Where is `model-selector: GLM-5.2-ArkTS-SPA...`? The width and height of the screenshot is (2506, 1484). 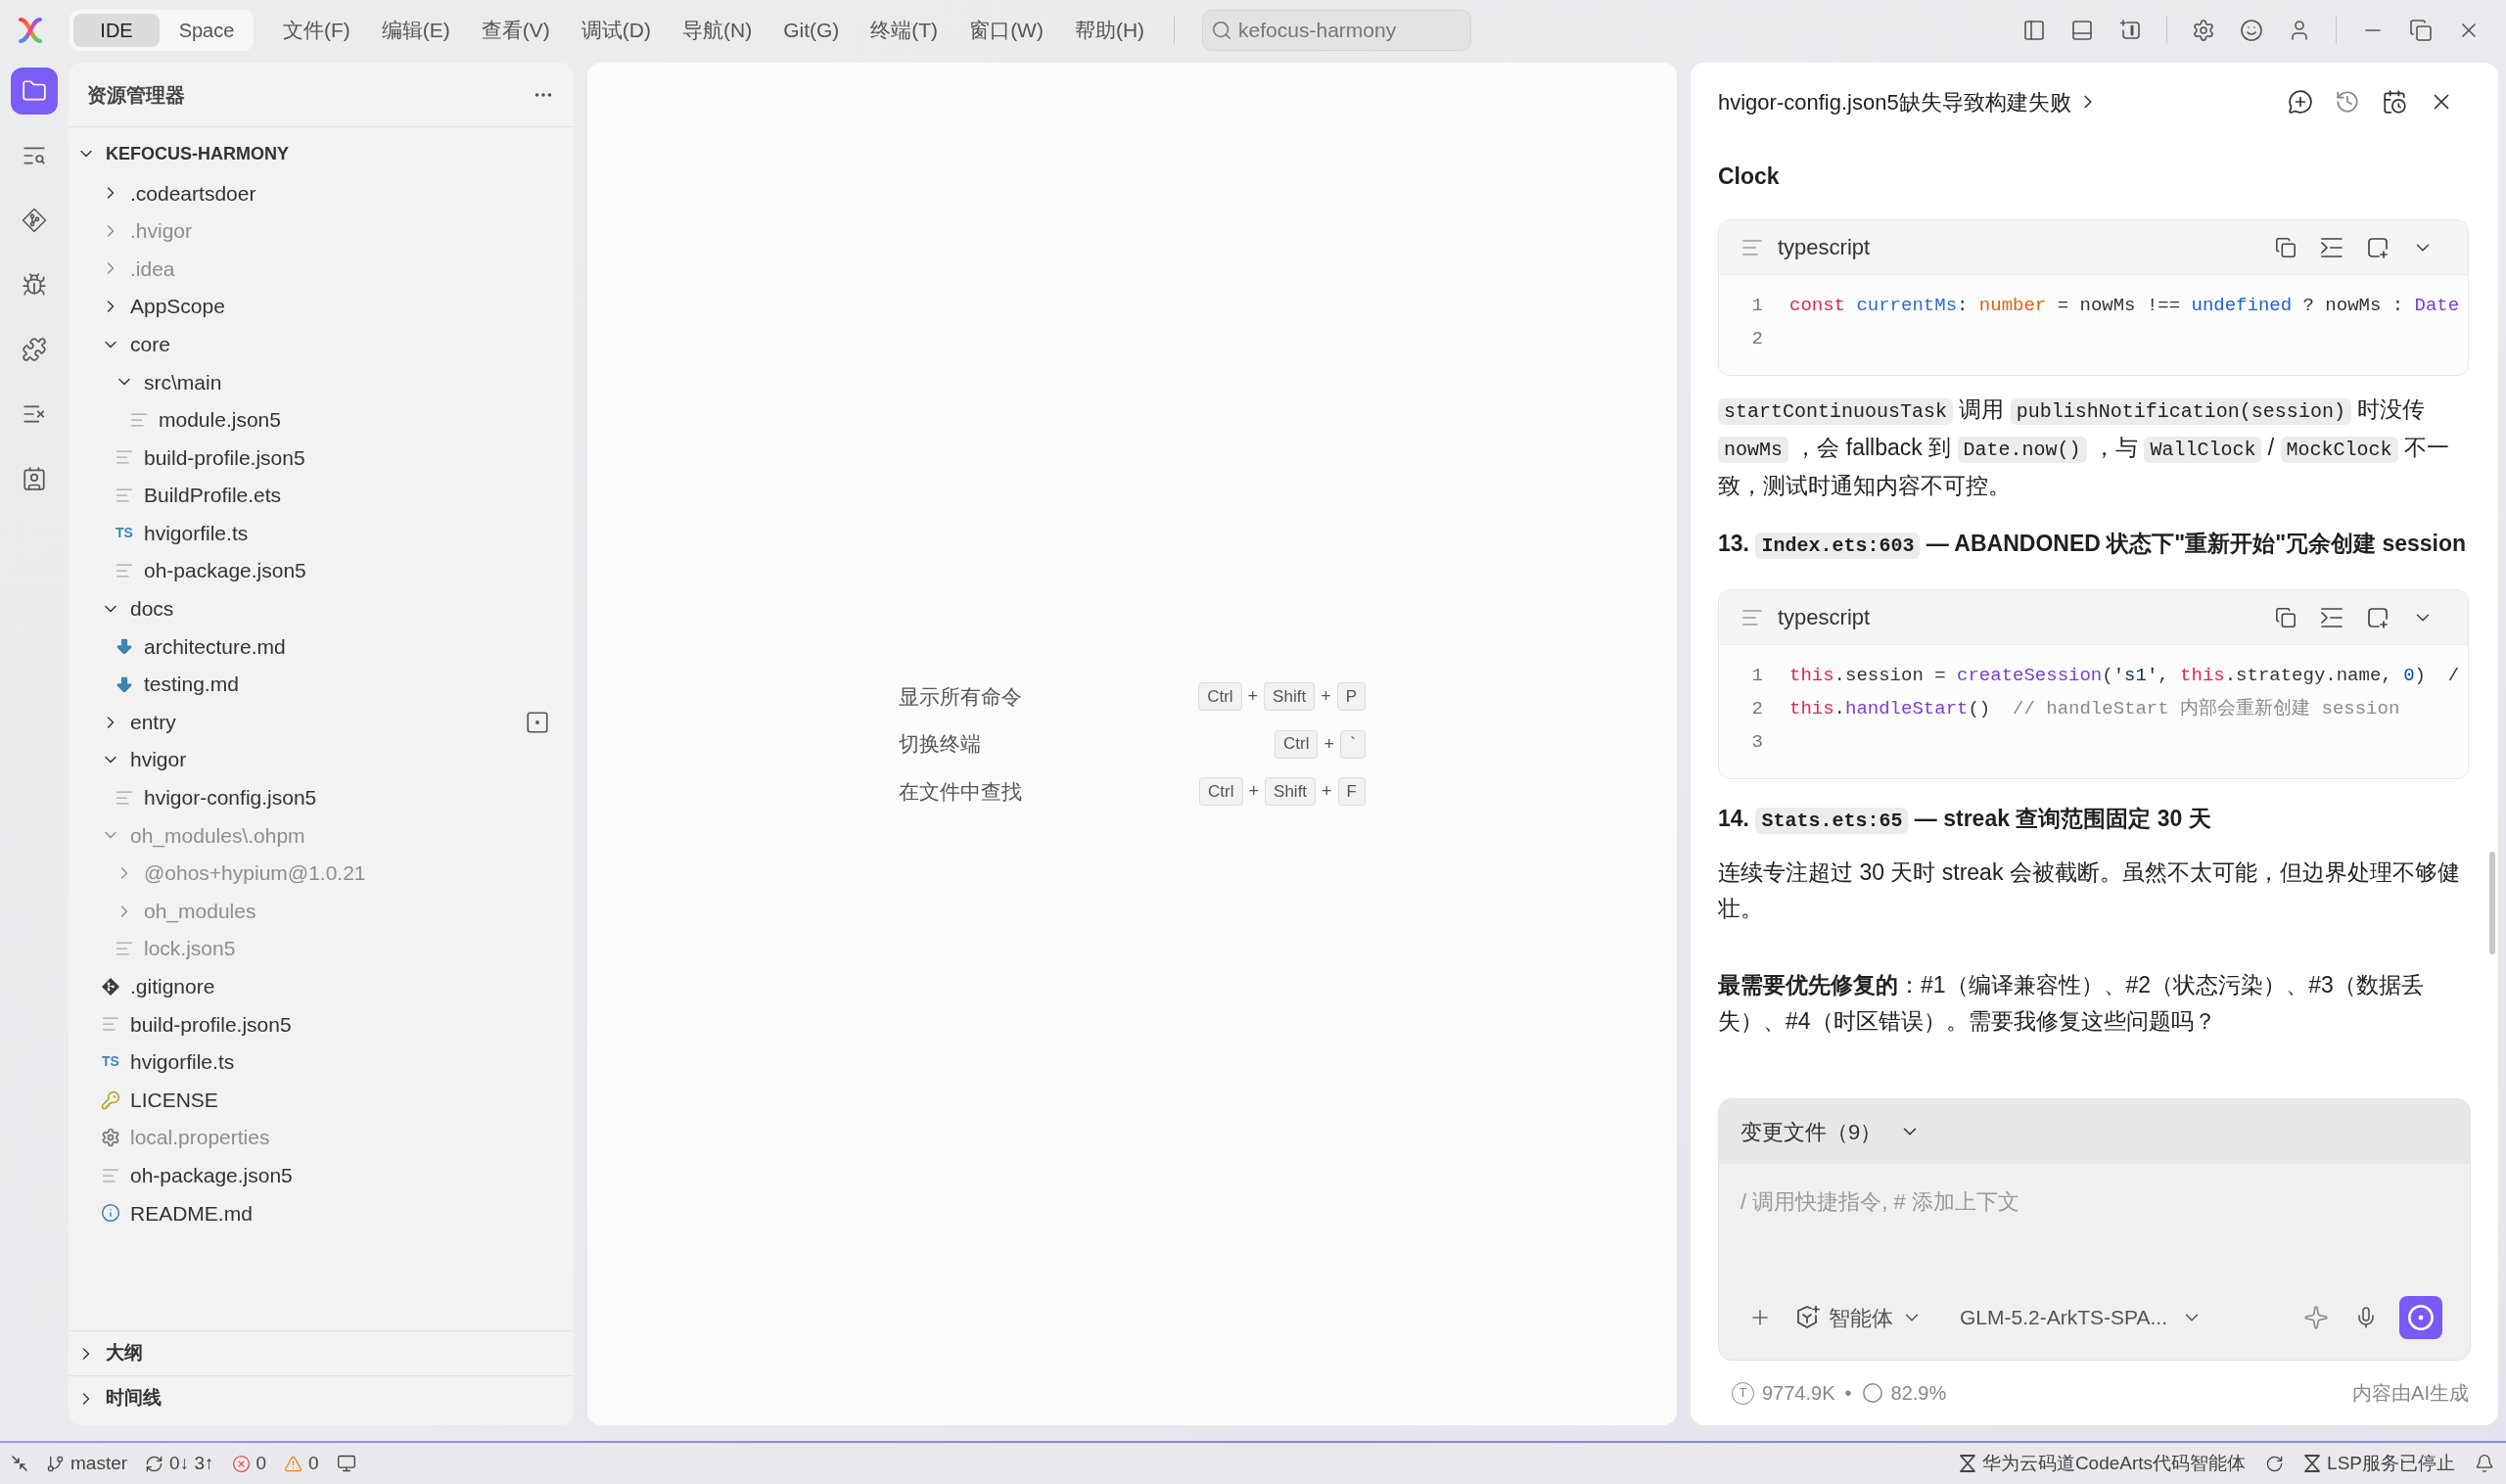 model-selector: GLM-5.2-ArkTS-SPA... is located at coordinates (2081, 1317).